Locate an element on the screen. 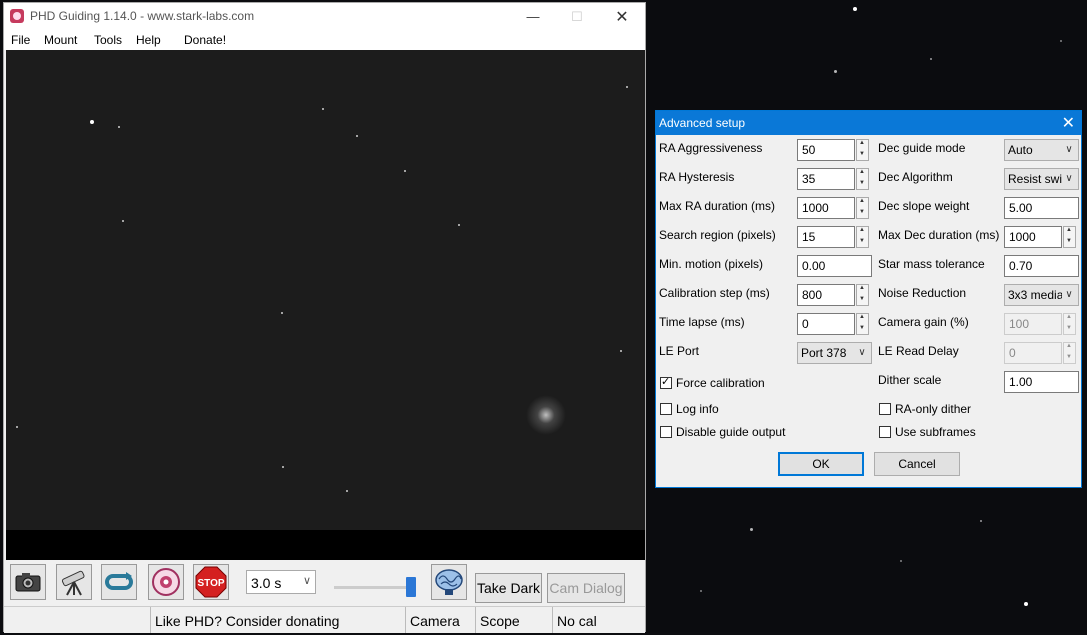 The width and height of the screenshot is (1087, 635). min-motion-input: 0.00 is located at coordinates (834, 266).